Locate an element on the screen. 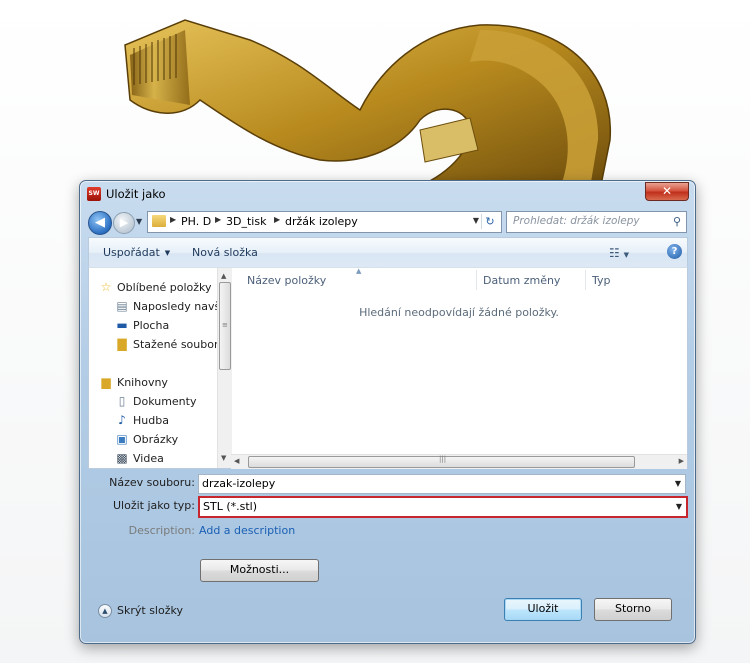 The height and width of the screenshot is (663, 750). downloads-folder-icon: ▇ is located at coordinates (122, 344).